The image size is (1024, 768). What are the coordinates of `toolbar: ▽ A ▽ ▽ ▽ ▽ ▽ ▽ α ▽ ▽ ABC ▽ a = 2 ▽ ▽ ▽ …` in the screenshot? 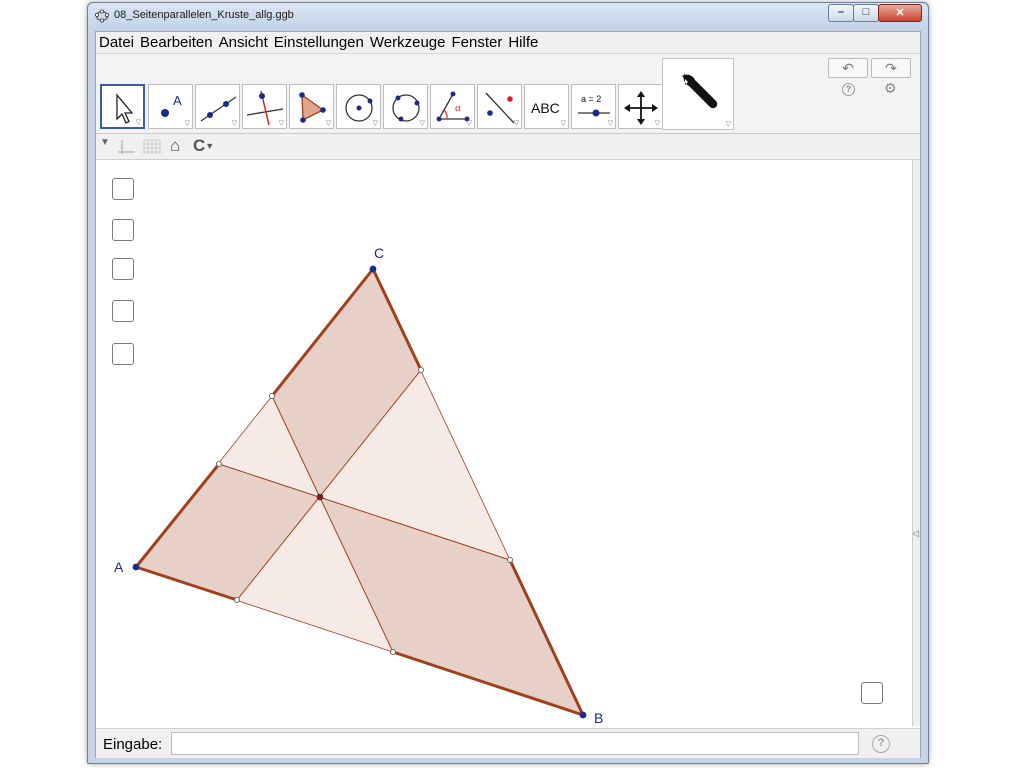 It's located at (508, 94).